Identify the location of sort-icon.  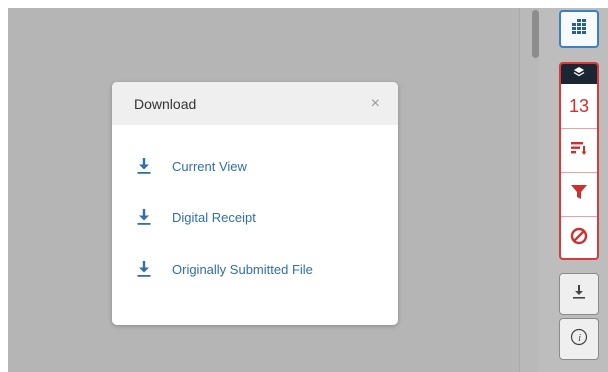
(579, 150).